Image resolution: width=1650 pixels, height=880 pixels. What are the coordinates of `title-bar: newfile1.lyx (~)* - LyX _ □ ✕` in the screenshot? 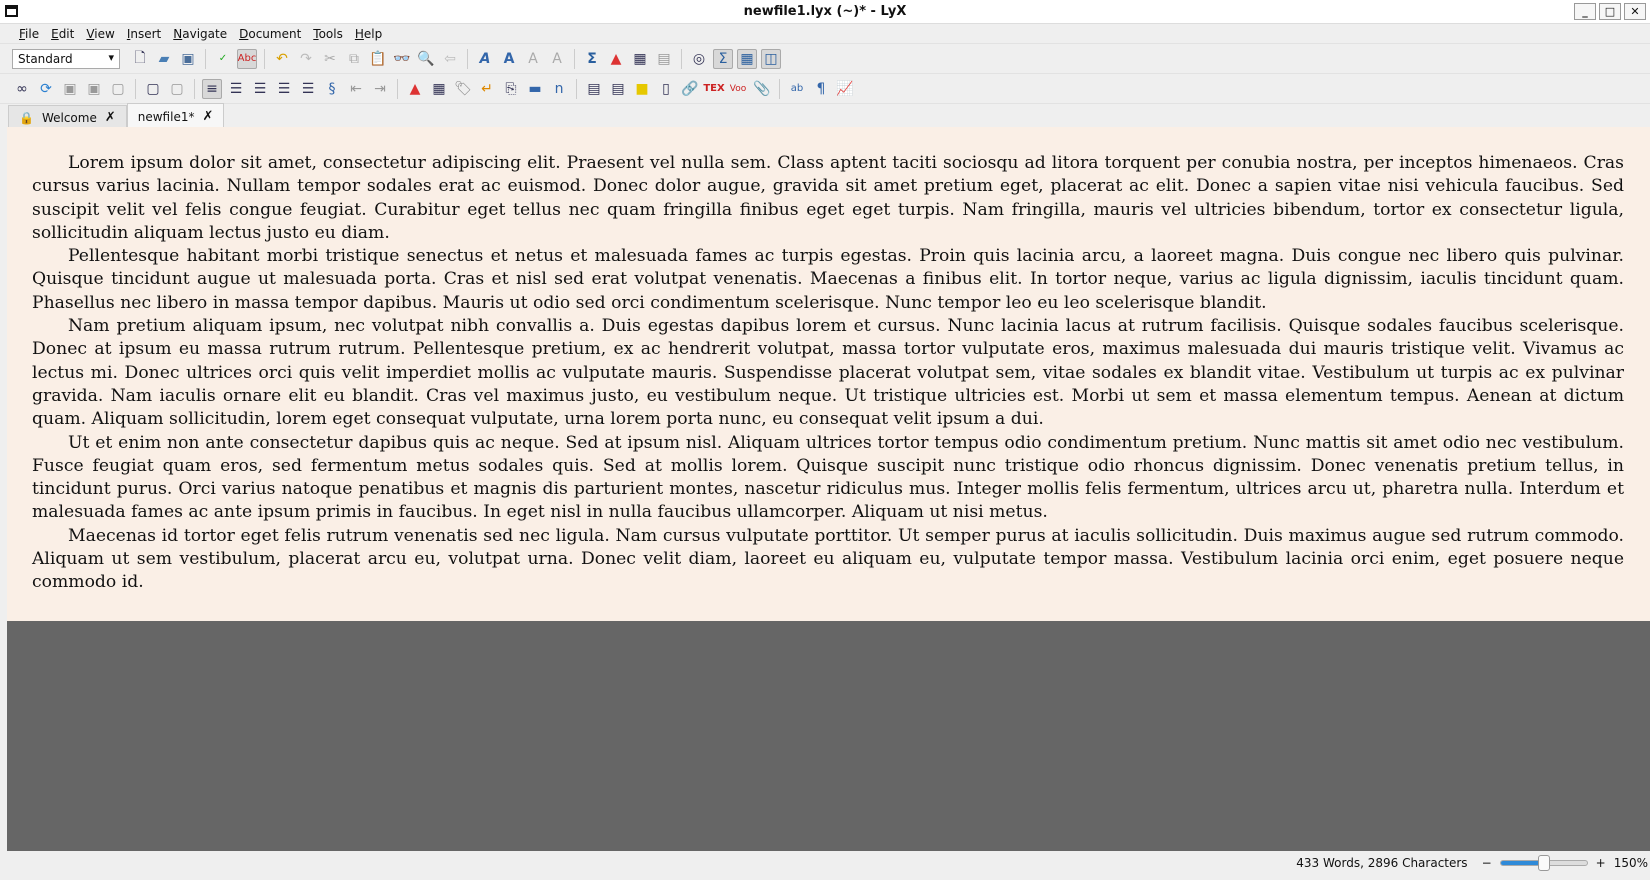 It's located at (825, 11).